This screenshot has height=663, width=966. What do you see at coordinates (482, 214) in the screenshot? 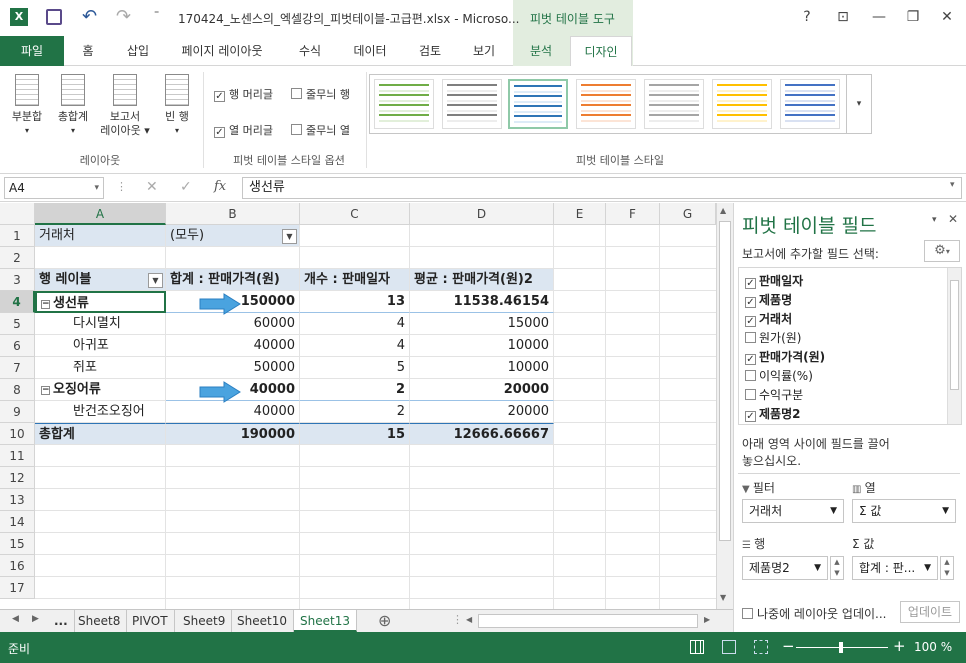
I see `col-header-d: D` at bounding box center [482, 214].